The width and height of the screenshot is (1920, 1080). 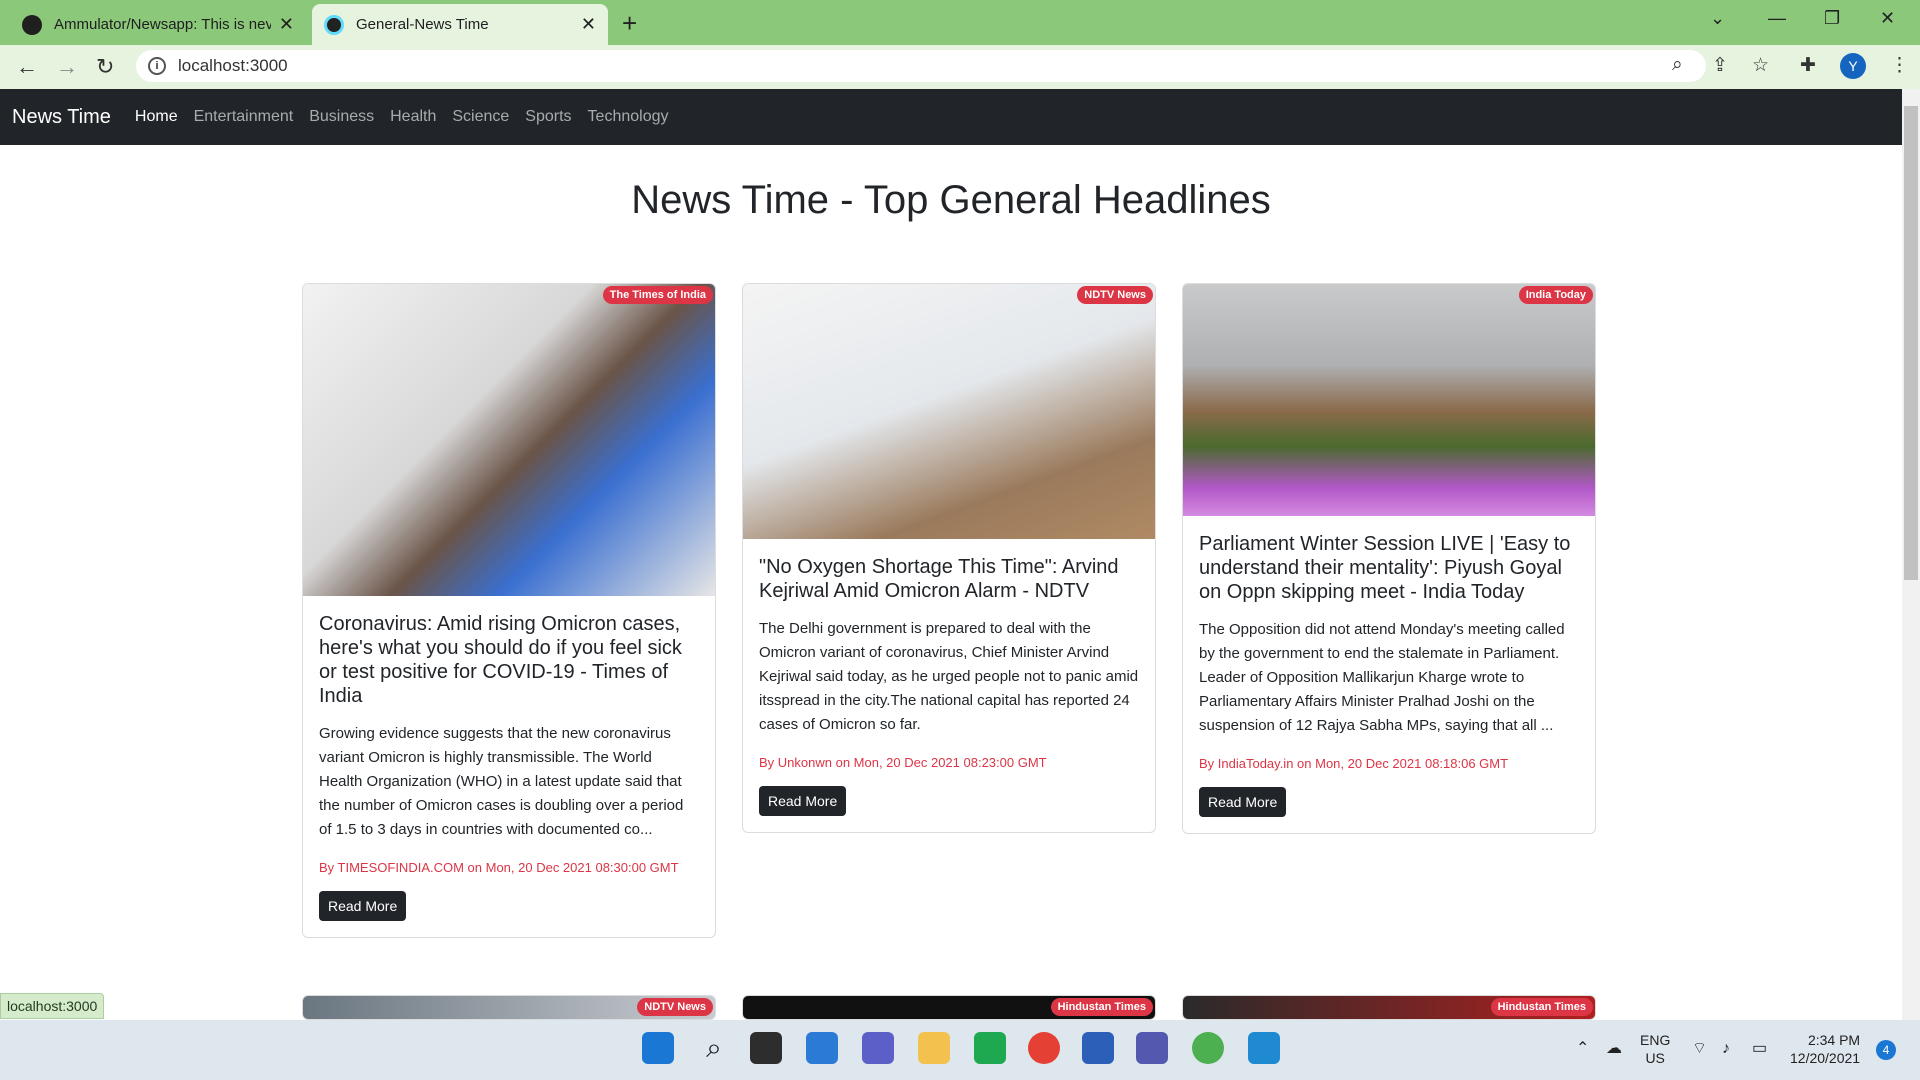 What do you see at coordinates (1899, 65) in the screenshot?
I see `menu-icon: ⋮` at bounding box center [1899, 65].